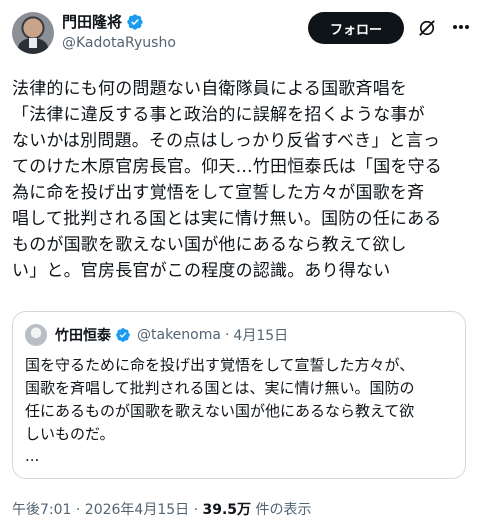 The height and width of the screenshot is (532, 480). Describe the element at coordinates (33, 33) in the screenshot. I see `author-avatar` at that location.